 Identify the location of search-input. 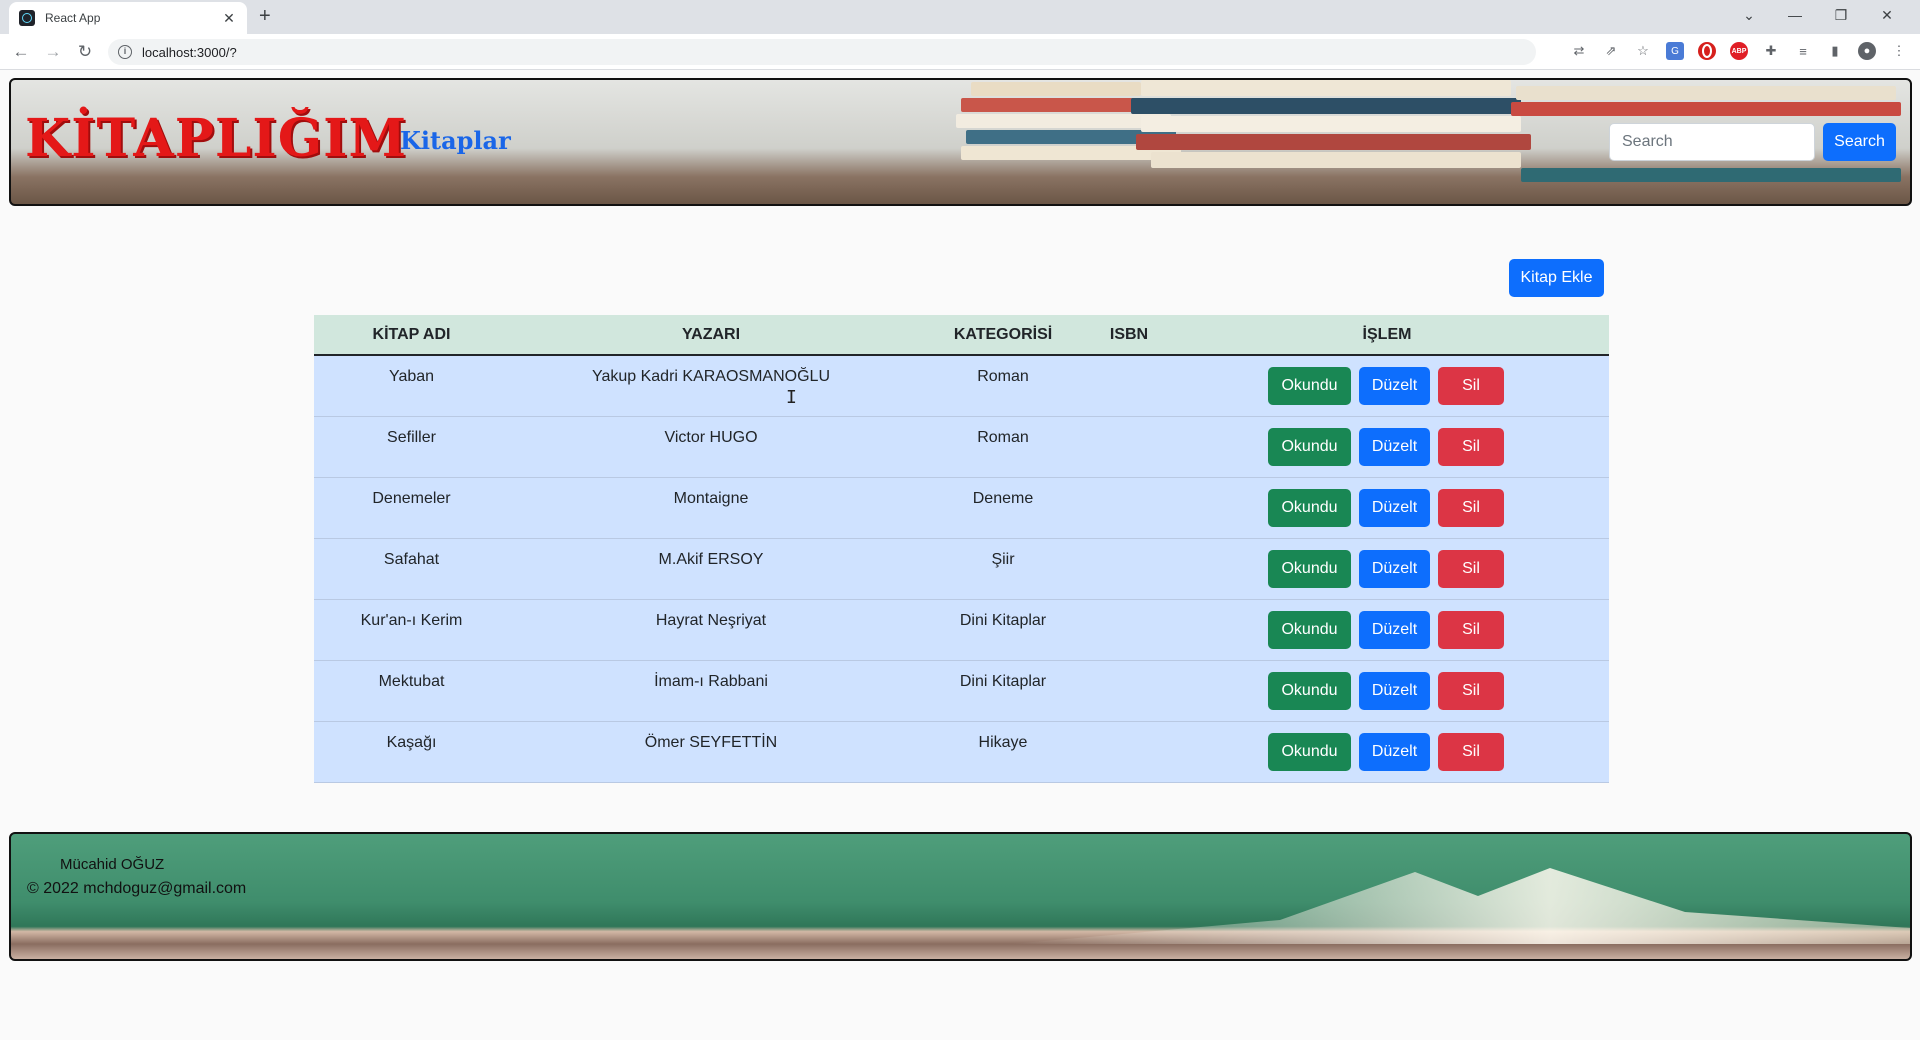
(1712, 142).